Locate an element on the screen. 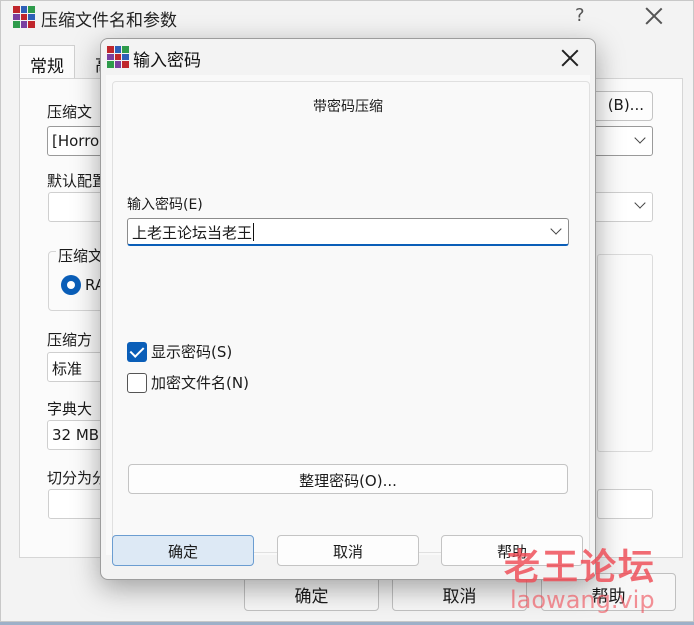 The height and width of the screenshot is (625, 694). password-value: 上老王论坛当老王 is located at coordinates (192, 233).